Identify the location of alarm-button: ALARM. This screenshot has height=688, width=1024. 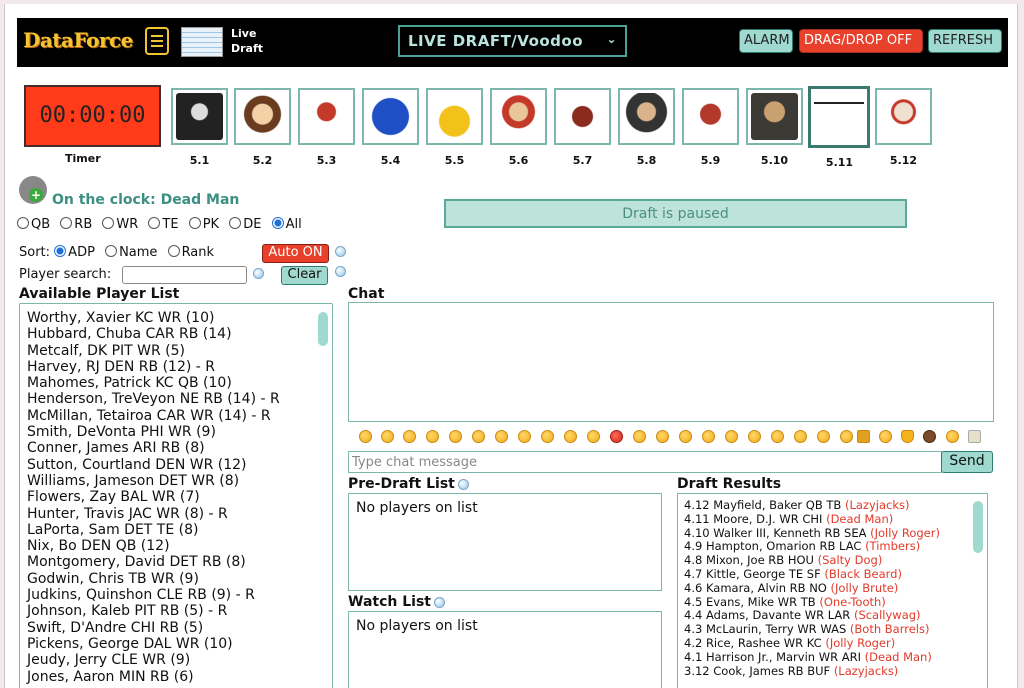
(766, 41).